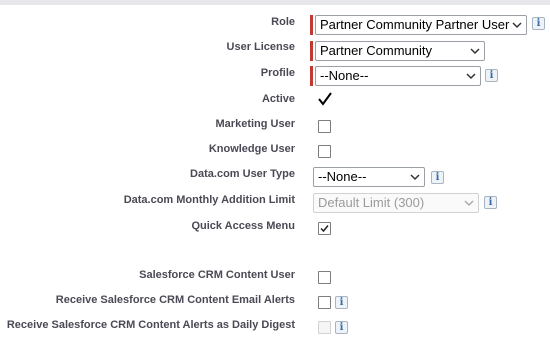 The height and width of the screenshot is (341, 550). What do you see at coordinates (398, 76) in the screenshot?
I see `profile-select: --None--` at bounding box center [398, 76].